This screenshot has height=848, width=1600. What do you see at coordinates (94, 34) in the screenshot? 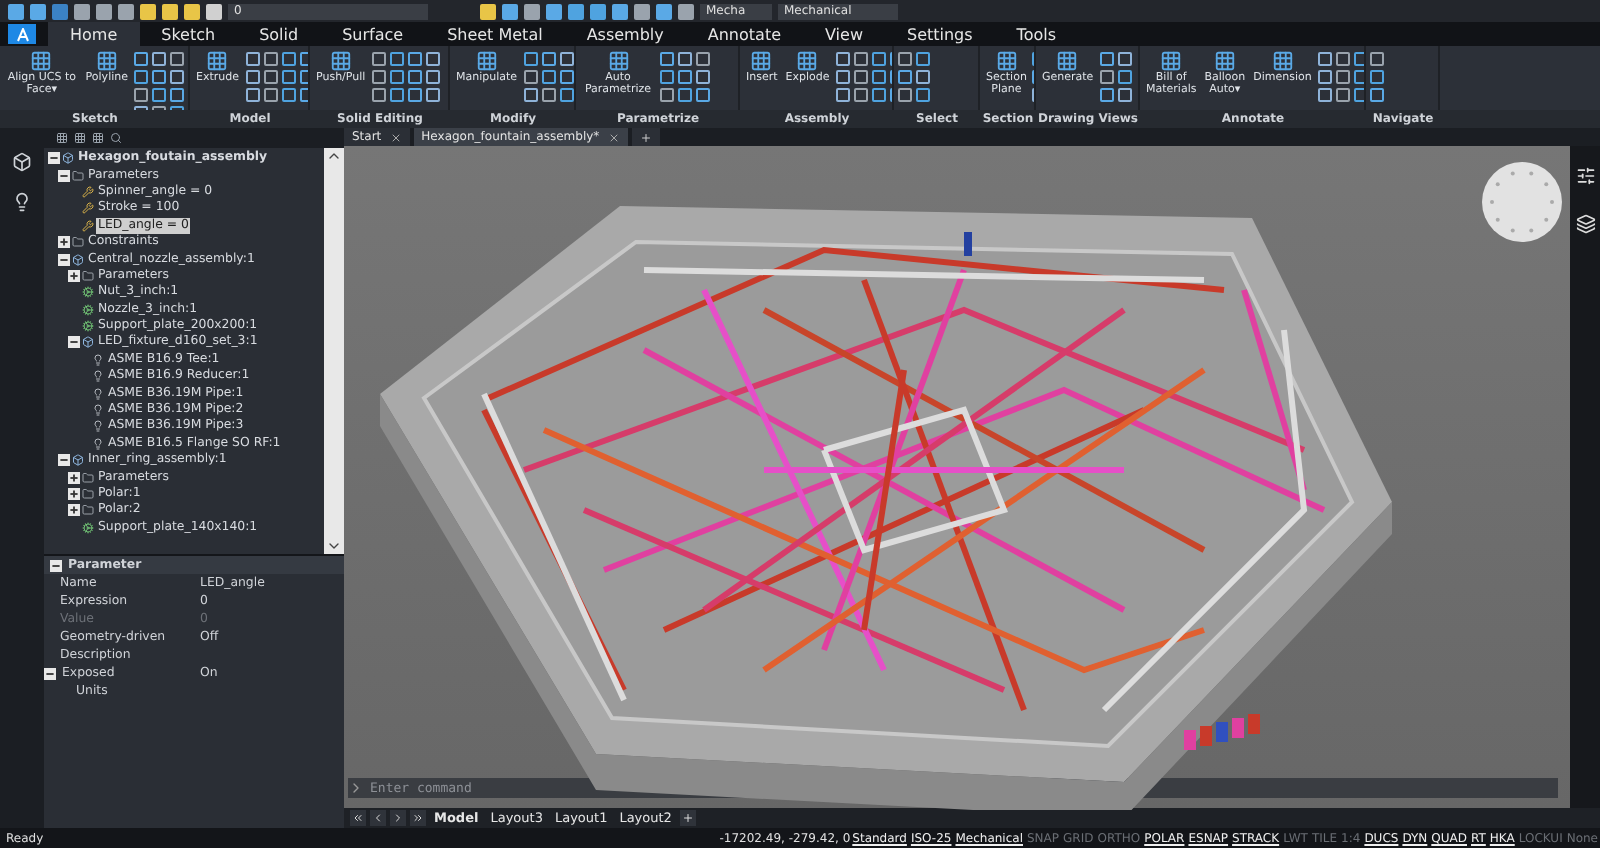
I see `ribbon-tab: Home` at bounding box center [94, 34].